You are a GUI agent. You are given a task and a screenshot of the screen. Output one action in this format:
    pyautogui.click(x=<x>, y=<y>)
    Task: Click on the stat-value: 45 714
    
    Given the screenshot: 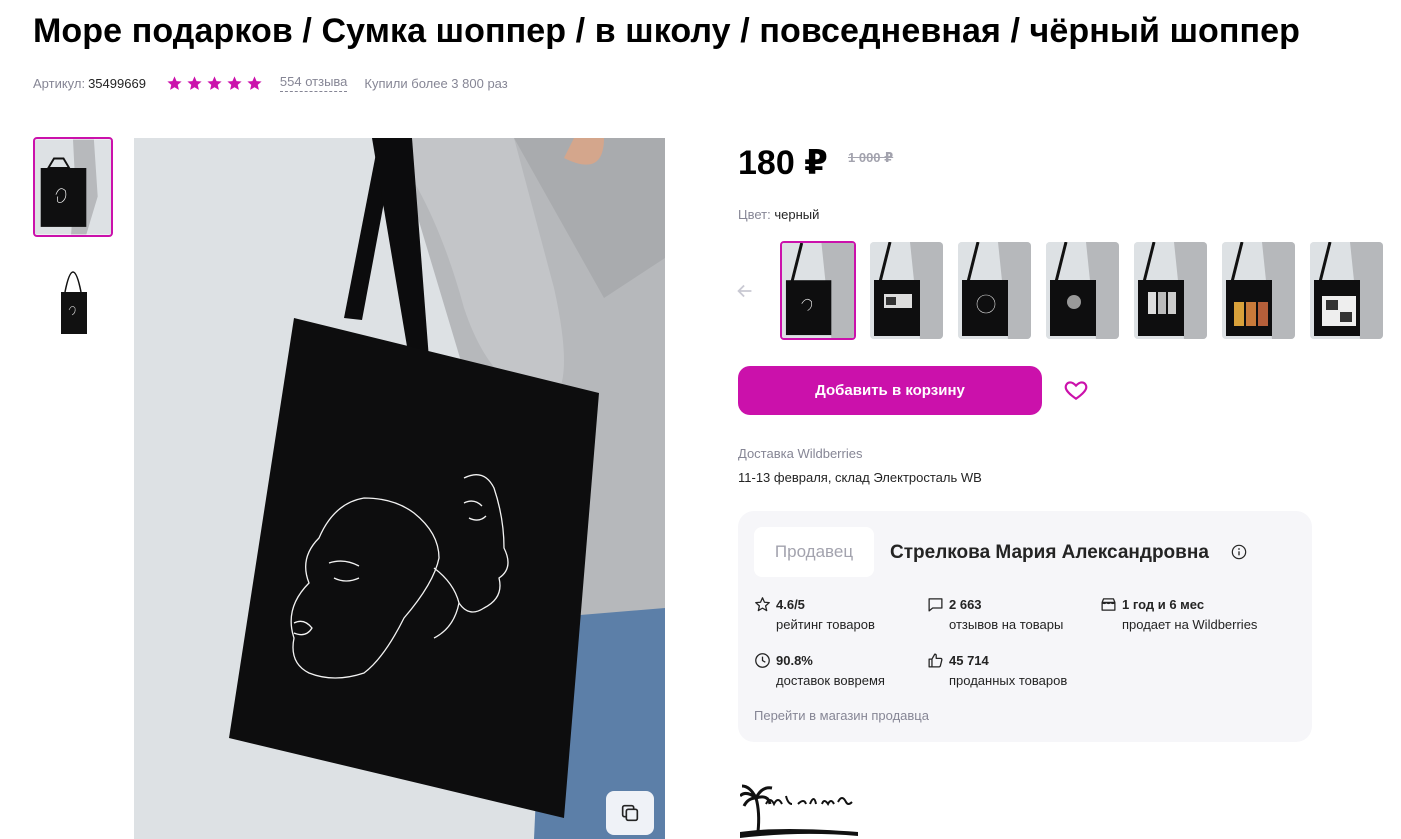 What is the action you would take?
    pyautogui.click(x=969, y=660)
    